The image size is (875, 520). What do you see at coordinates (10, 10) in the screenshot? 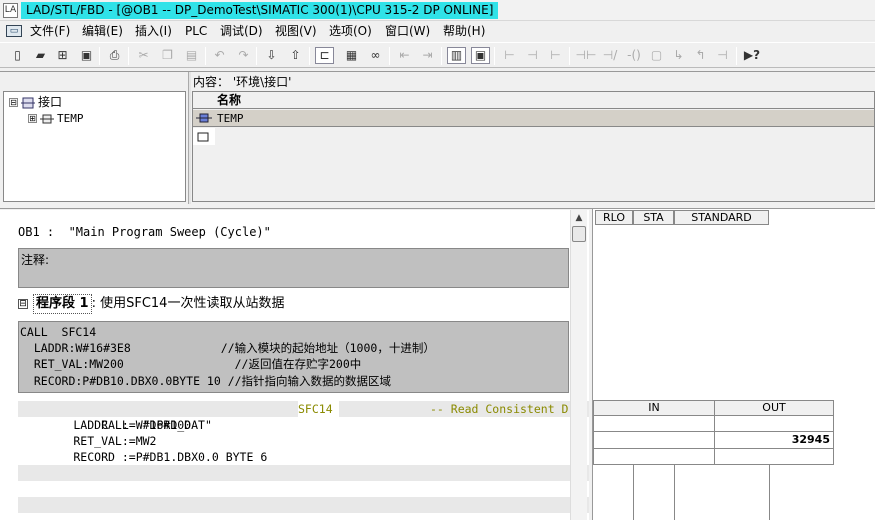
I see `lad-stl-fbd-app-icon: LA` at bounding box center [10, 10].